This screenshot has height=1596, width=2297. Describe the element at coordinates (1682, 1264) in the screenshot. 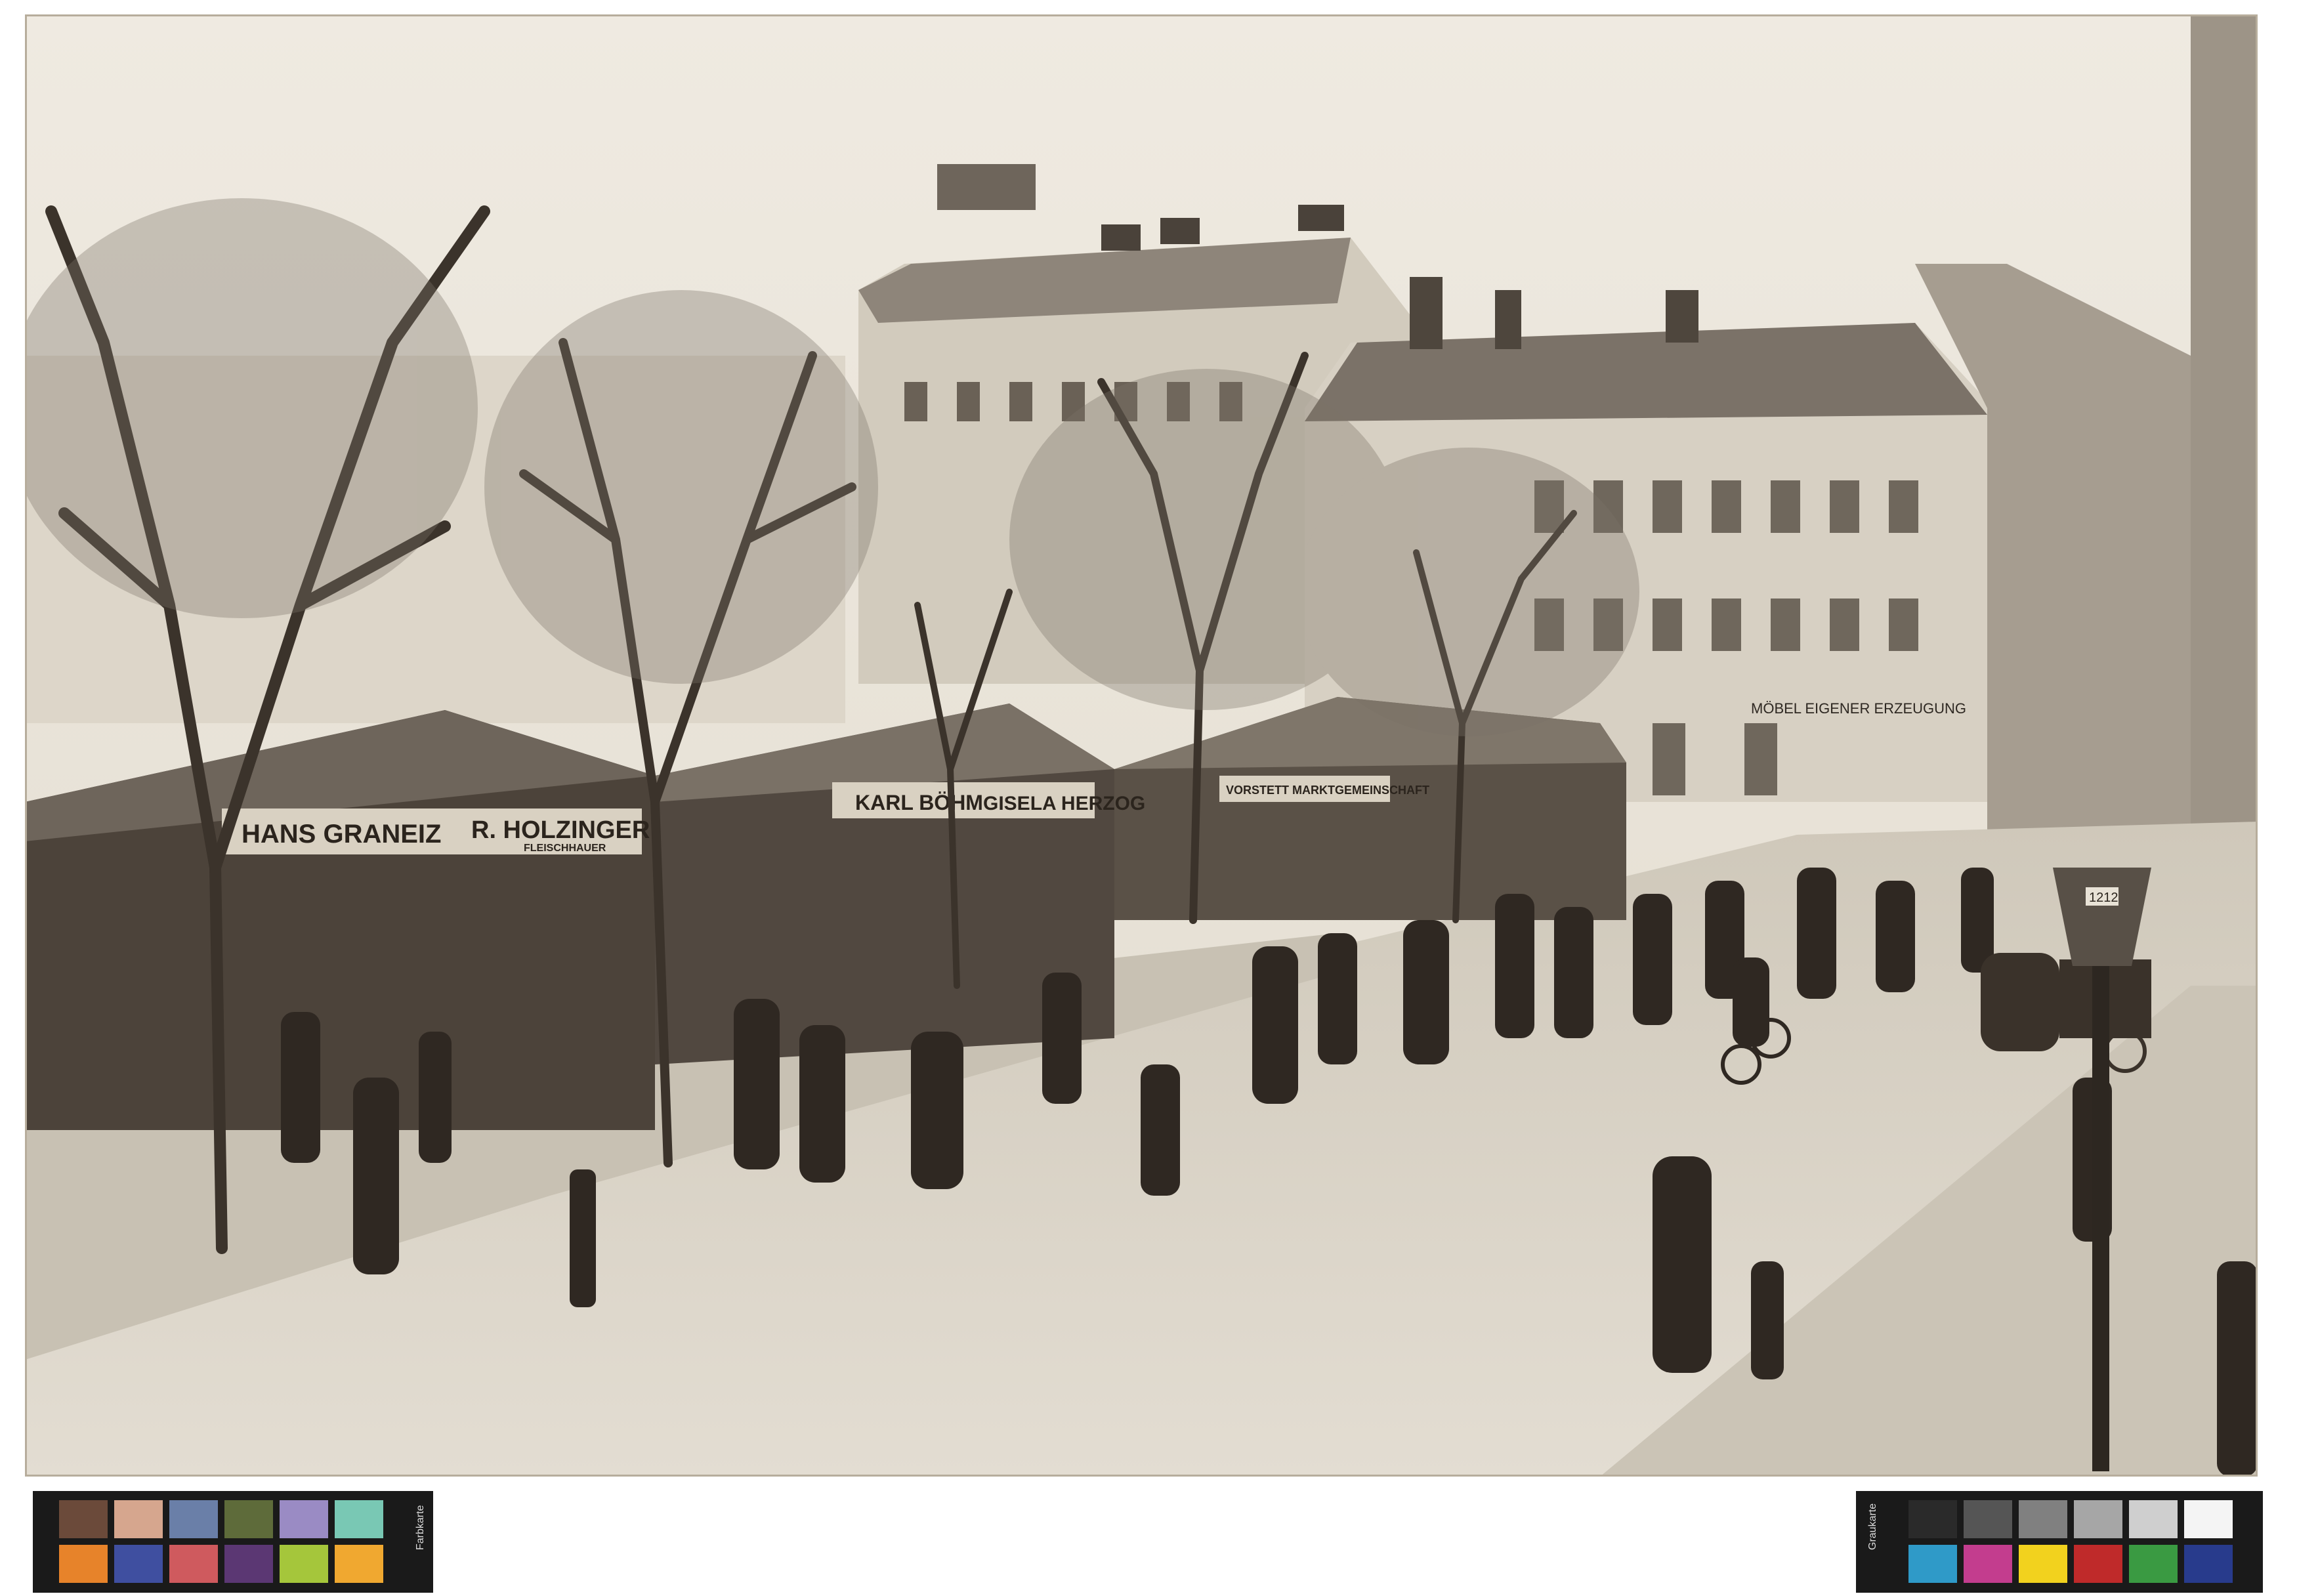

I see `woman-with-child` at that location.